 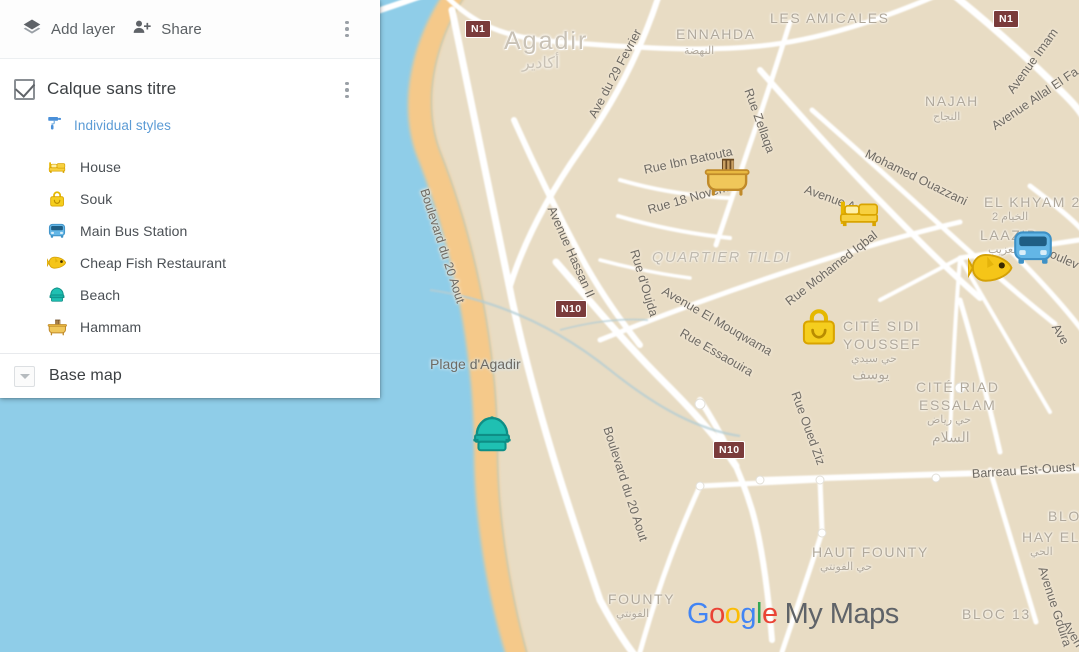 I want to click on bathtub-icon, so click(x=57, y=327).